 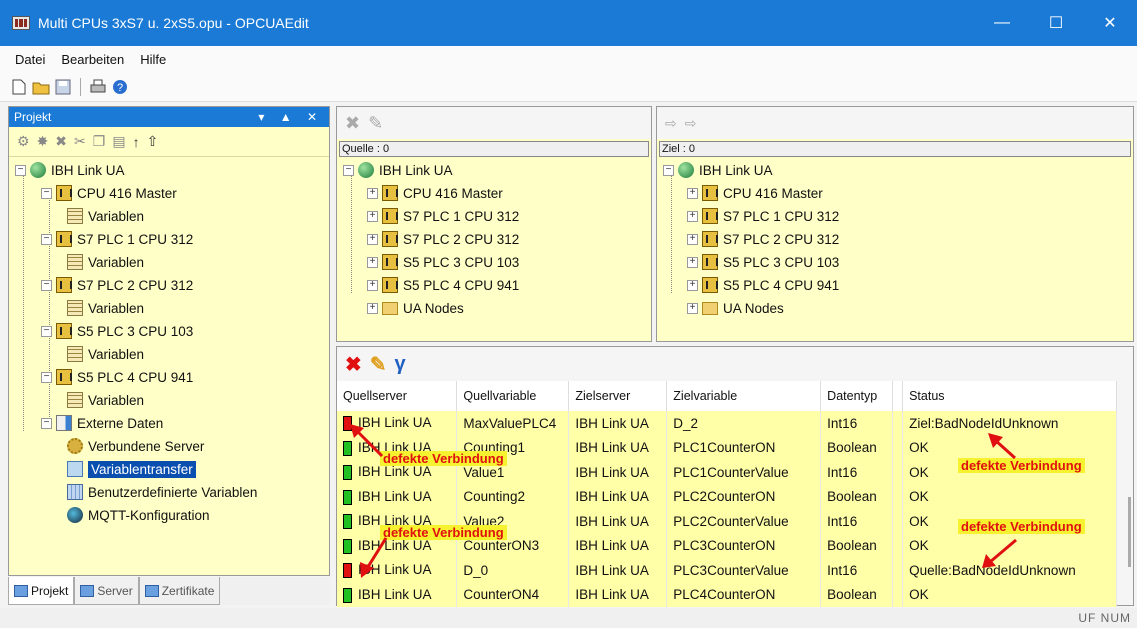 What do you see at coordinates (763, 239) in the screenshot?
I see `target-item: + S7 PLC 2 CPU 312` at bounding box center [763, 239].